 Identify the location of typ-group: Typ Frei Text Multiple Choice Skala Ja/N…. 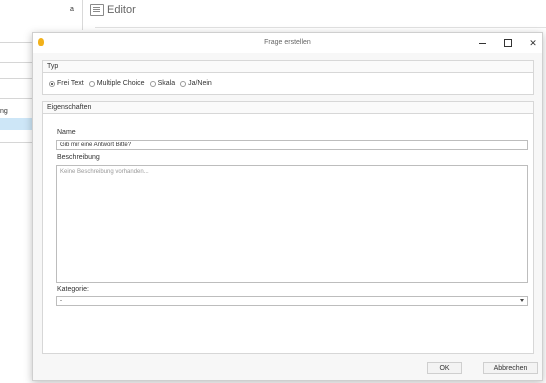
(288, 77).